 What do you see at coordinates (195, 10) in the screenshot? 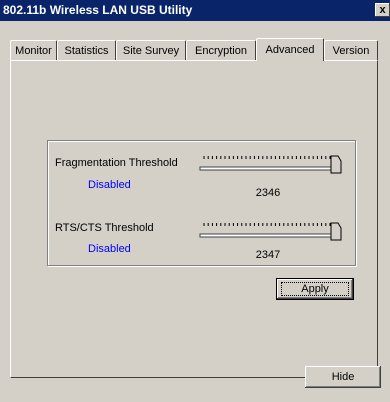
I see `title-bar: 802.11b Wireless LAN USB Utility x` at bounding box center [195, 10].